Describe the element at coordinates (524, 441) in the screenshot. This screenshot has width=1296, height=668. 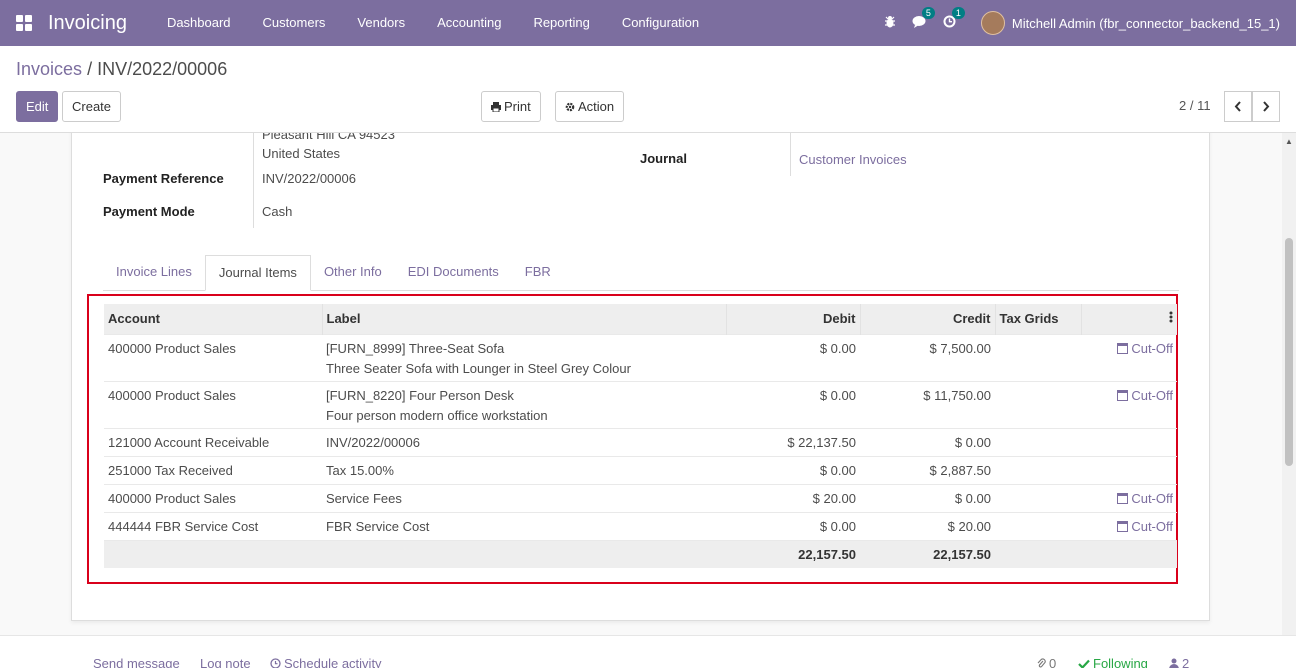
I see `label-cell: INV/2022/00006` at that location.